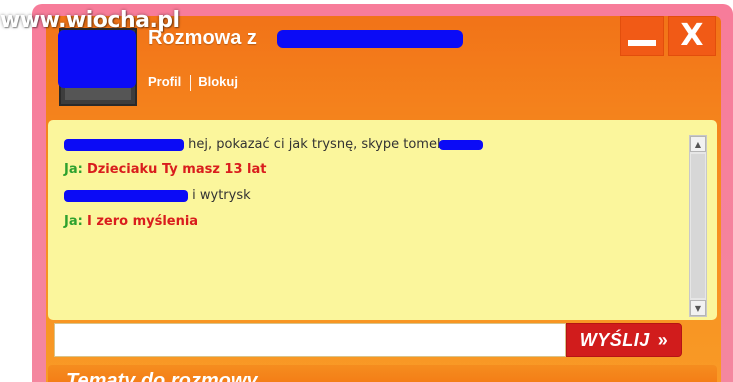  I want to click on list-item: Ja: I zero myślenia, so click(131, 221).